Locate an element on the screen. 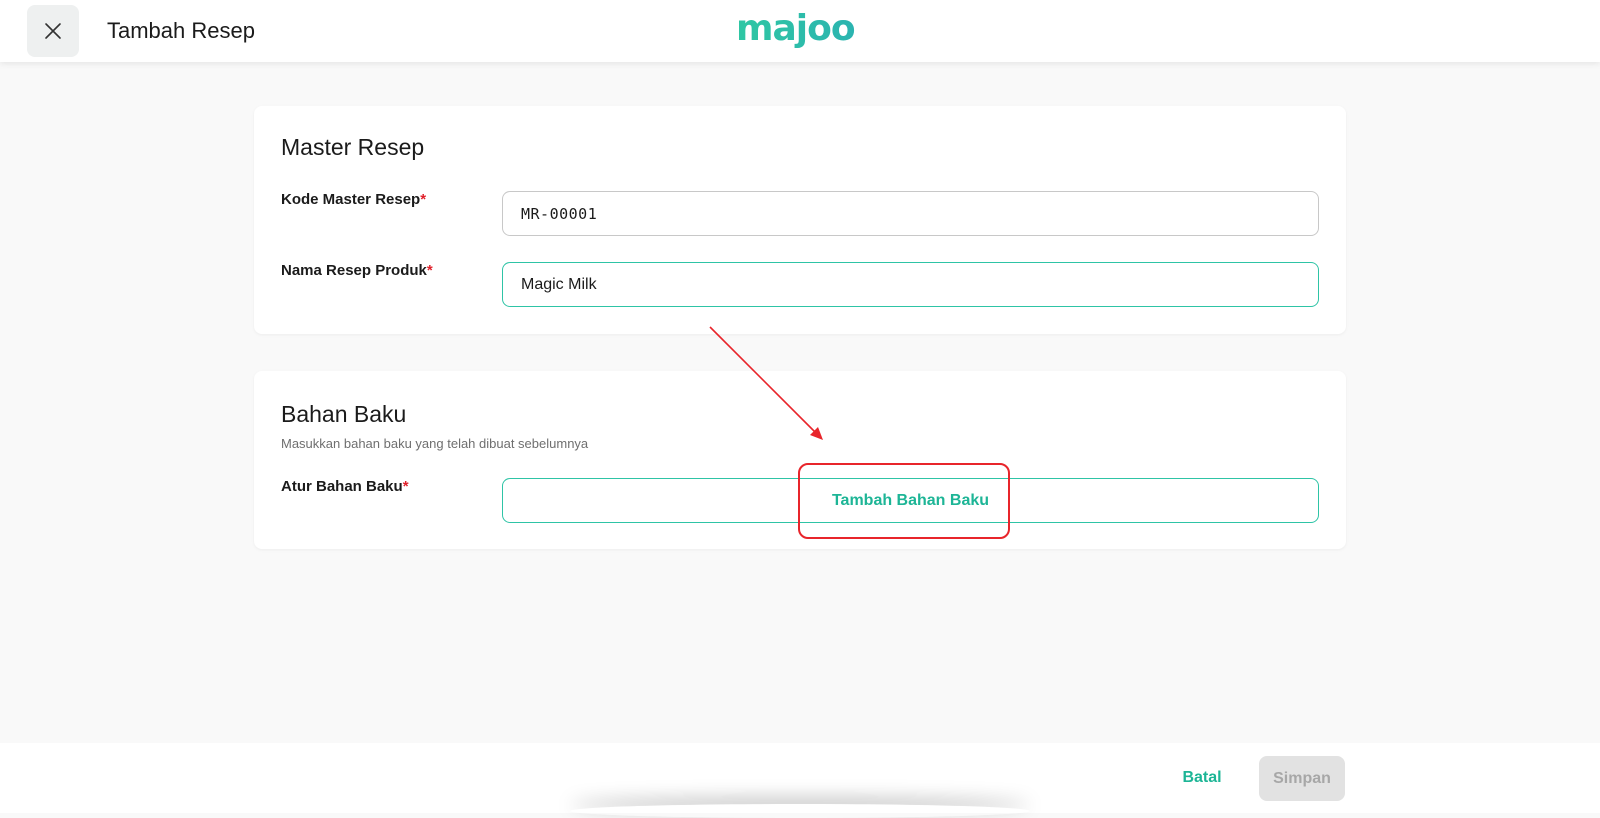 The image size is (1600, 818). close-button is located at coordinates (53, 31).